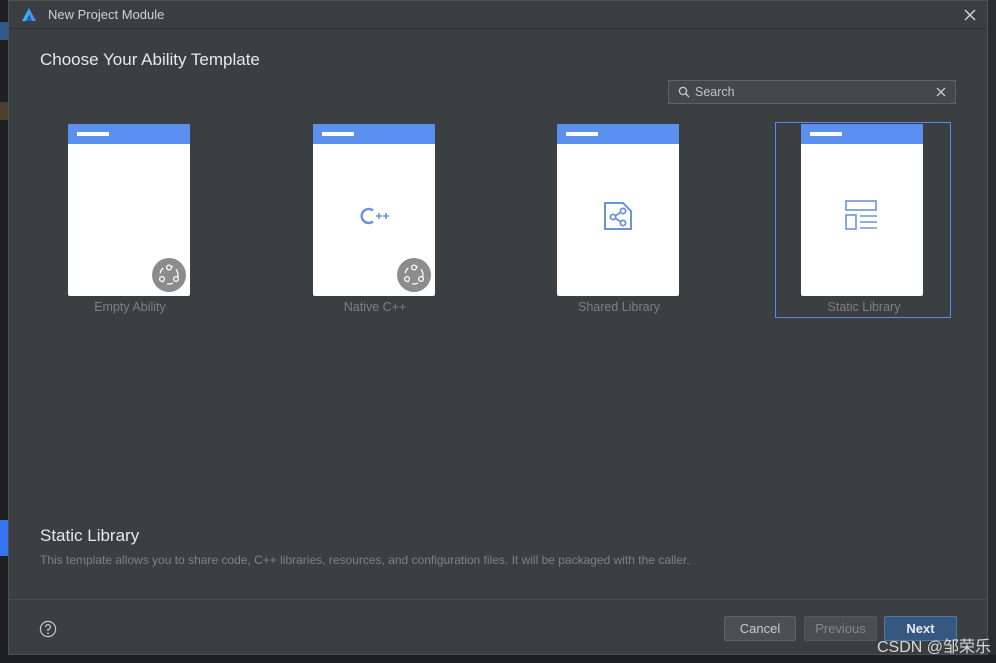 The height and width of the screenshot is (663, 996). I want to click on cancel-button: Cancel, so click(760, 628).